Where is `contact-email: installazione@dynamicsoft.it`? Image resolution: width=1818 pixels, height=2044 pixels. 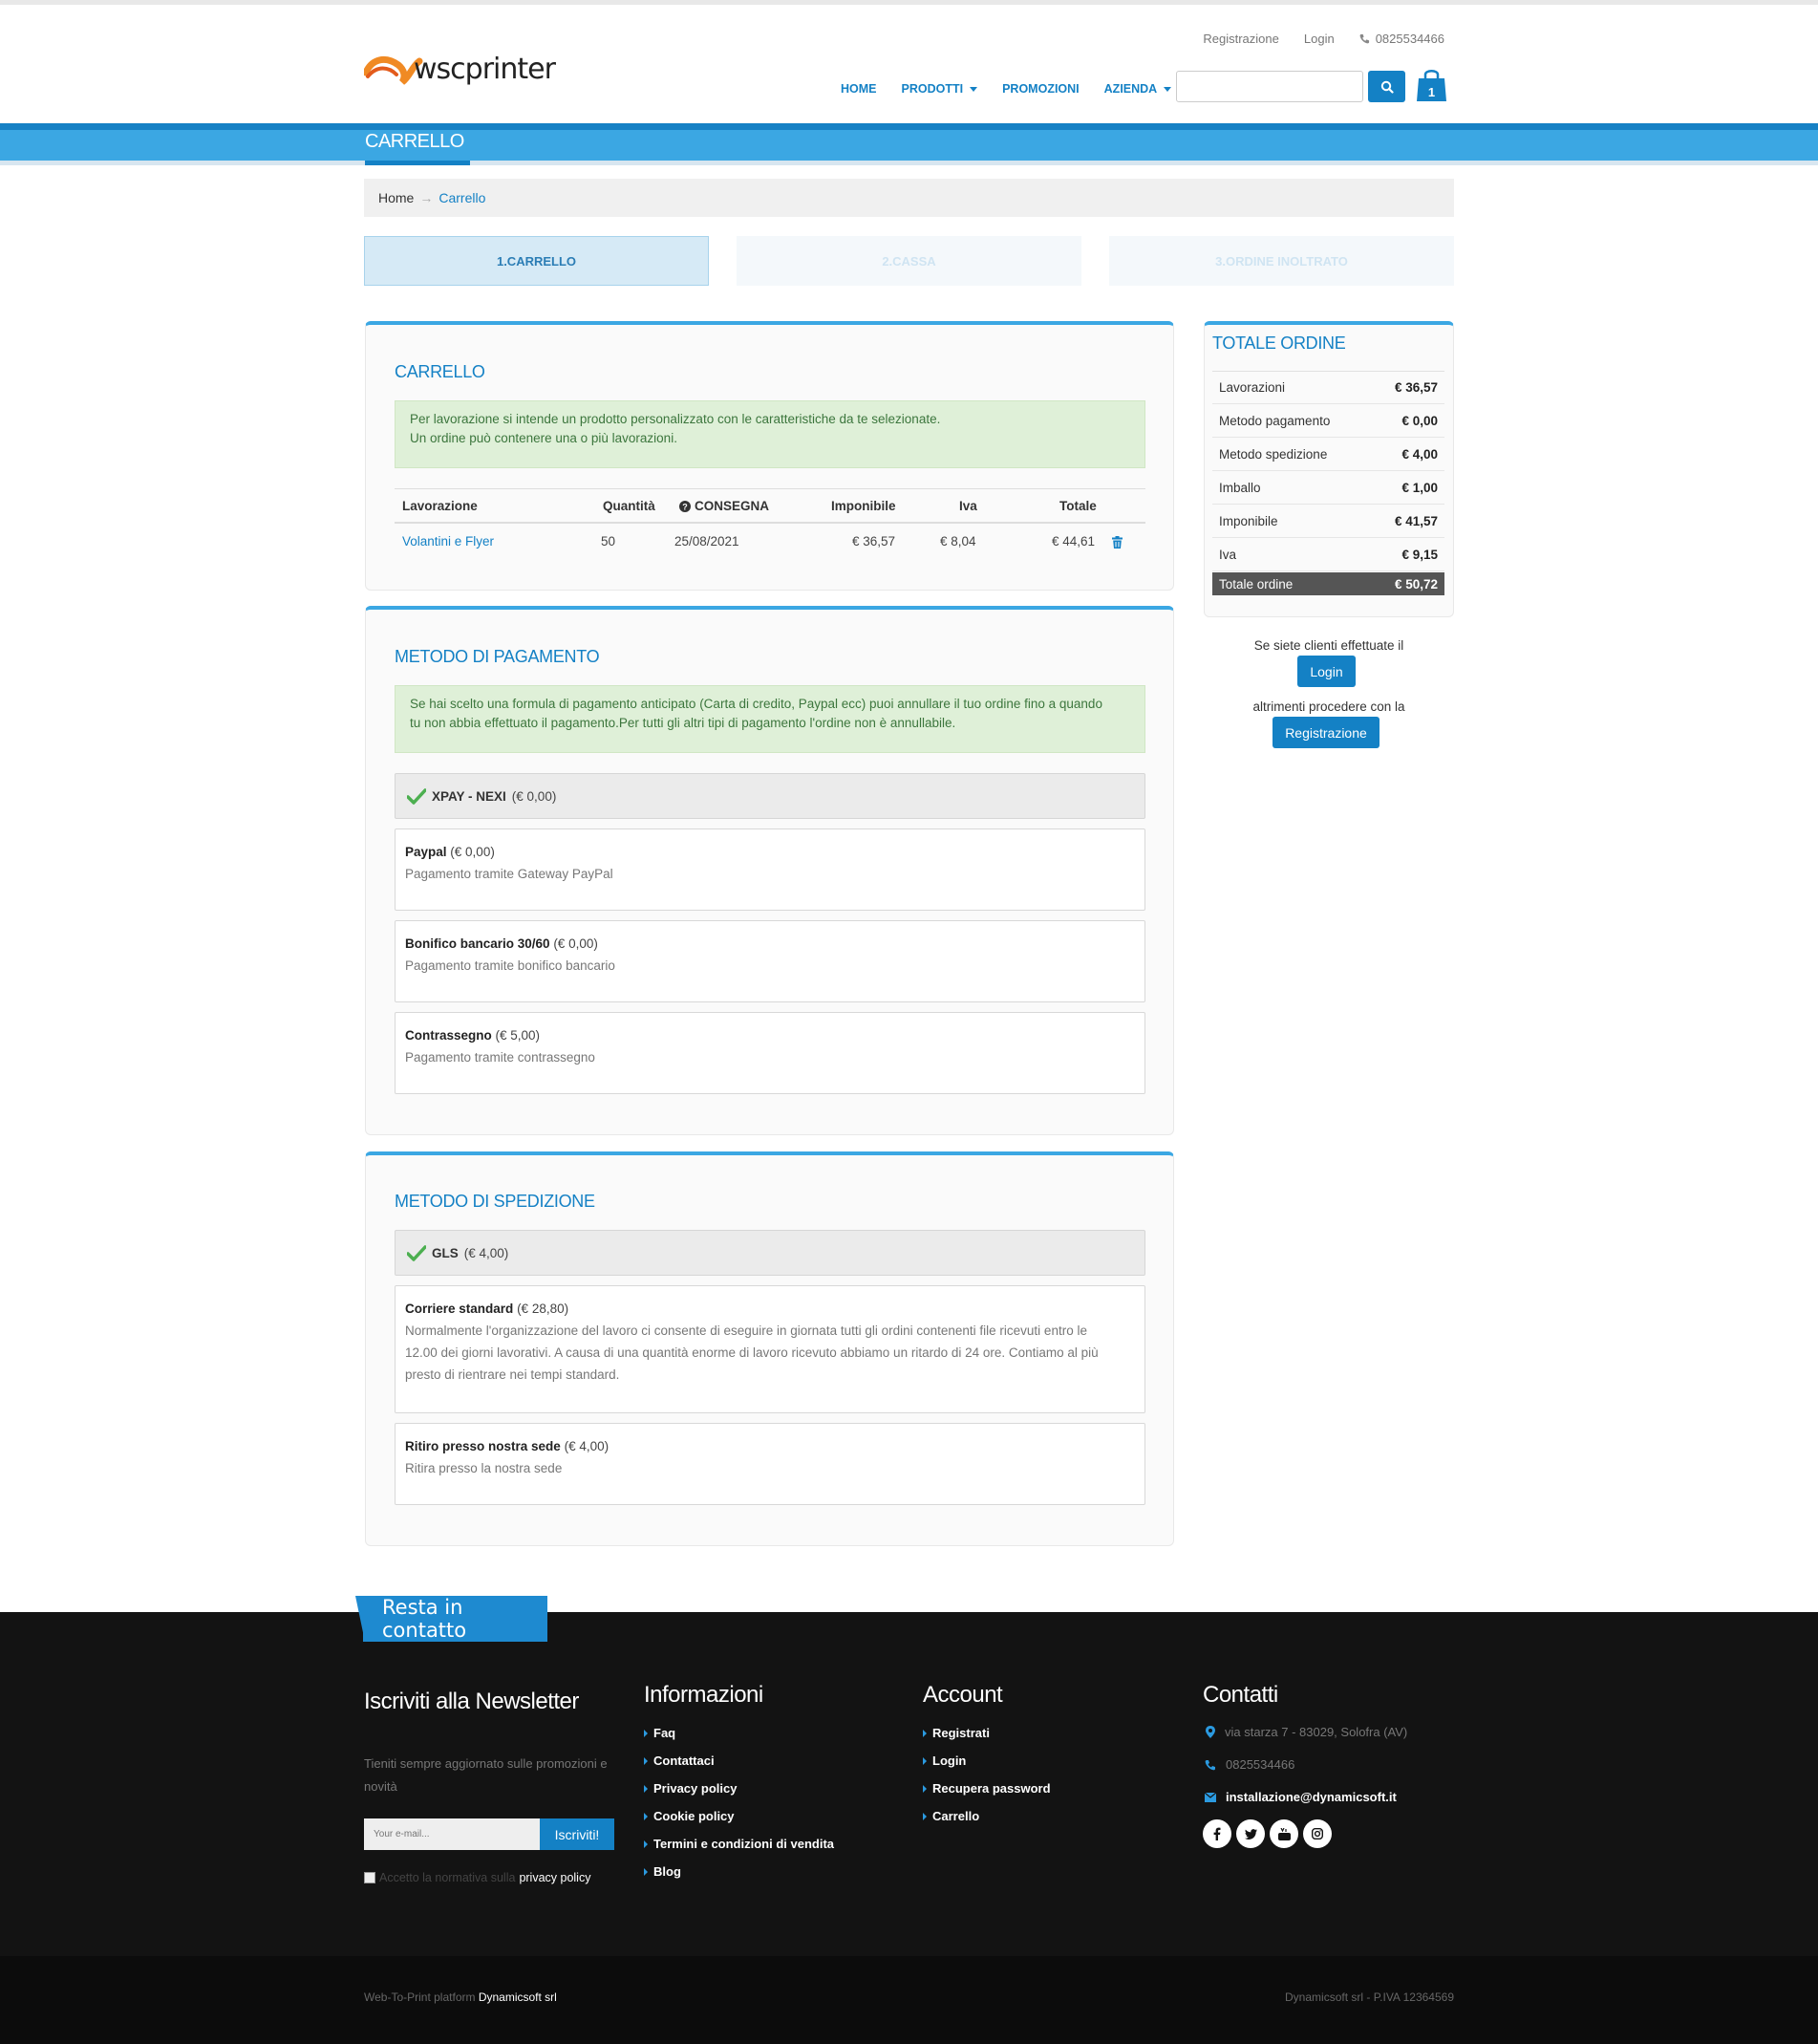 contact-email: installazione@dynamicsoft.it is located at coordinates (1301, 1797).